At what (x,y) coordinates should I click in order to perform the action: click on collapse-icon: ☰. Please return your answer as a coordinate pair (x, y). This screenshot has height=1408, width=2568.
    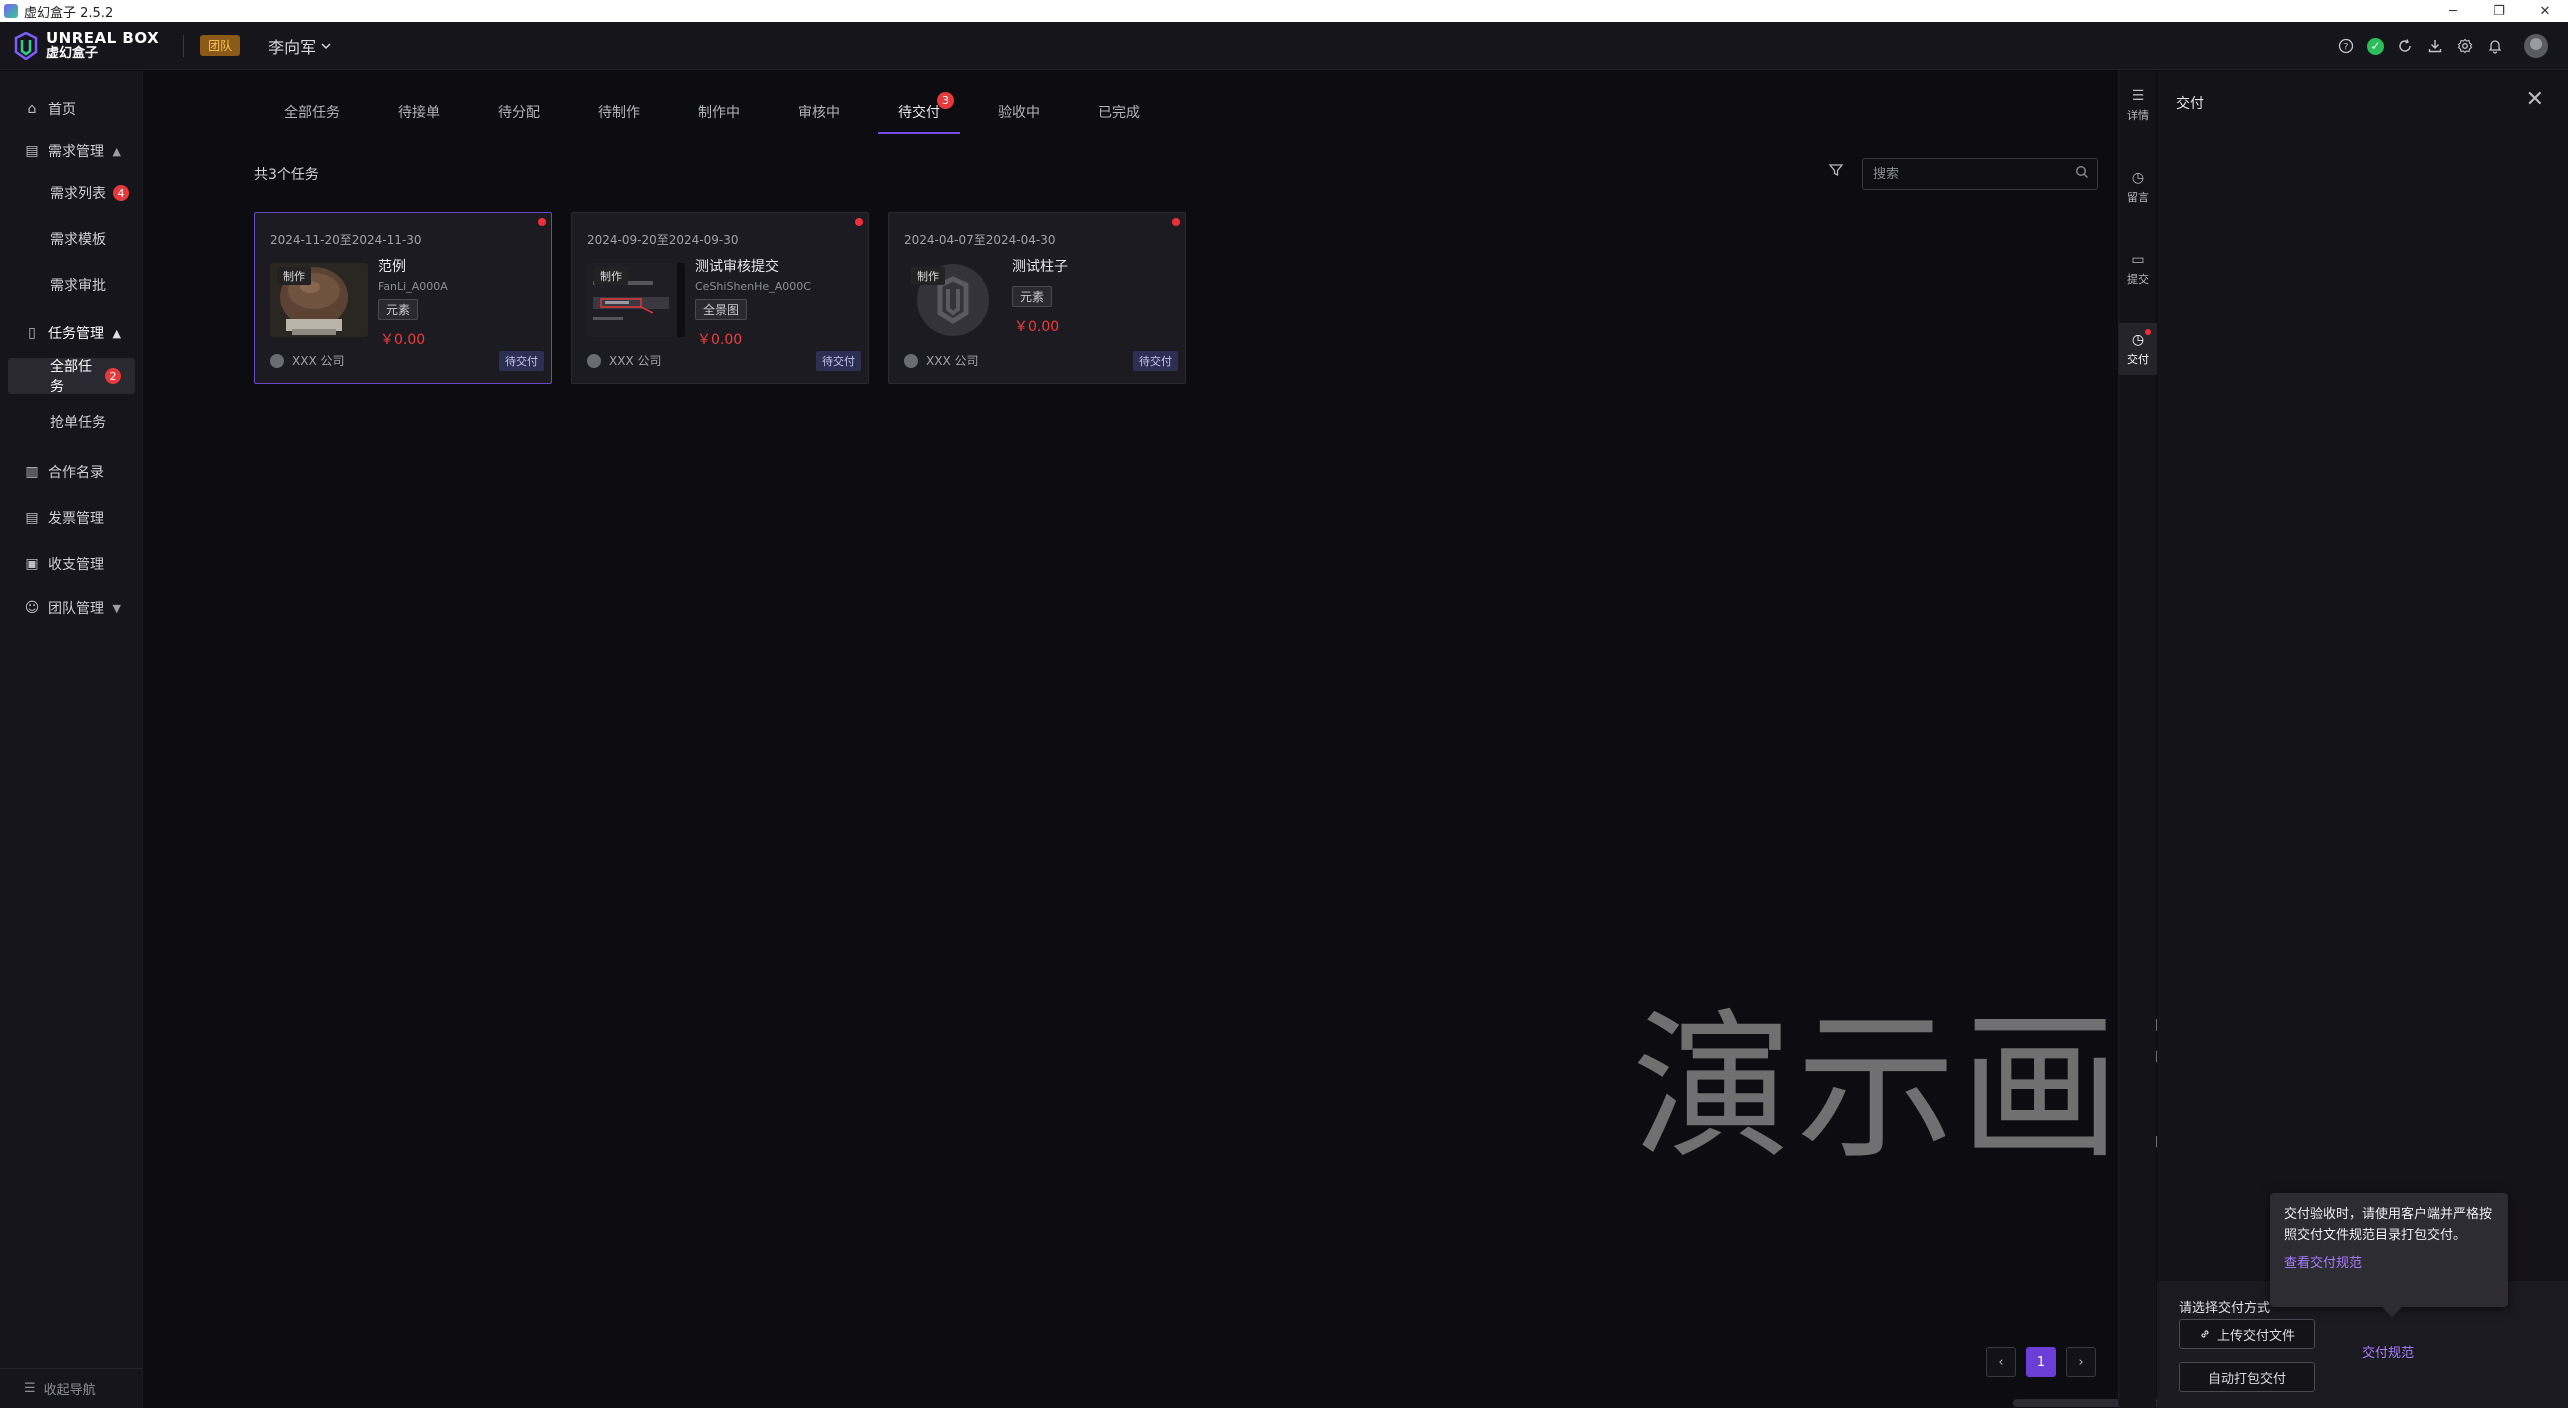
    Looking at the image, I should click on (30, 1388).